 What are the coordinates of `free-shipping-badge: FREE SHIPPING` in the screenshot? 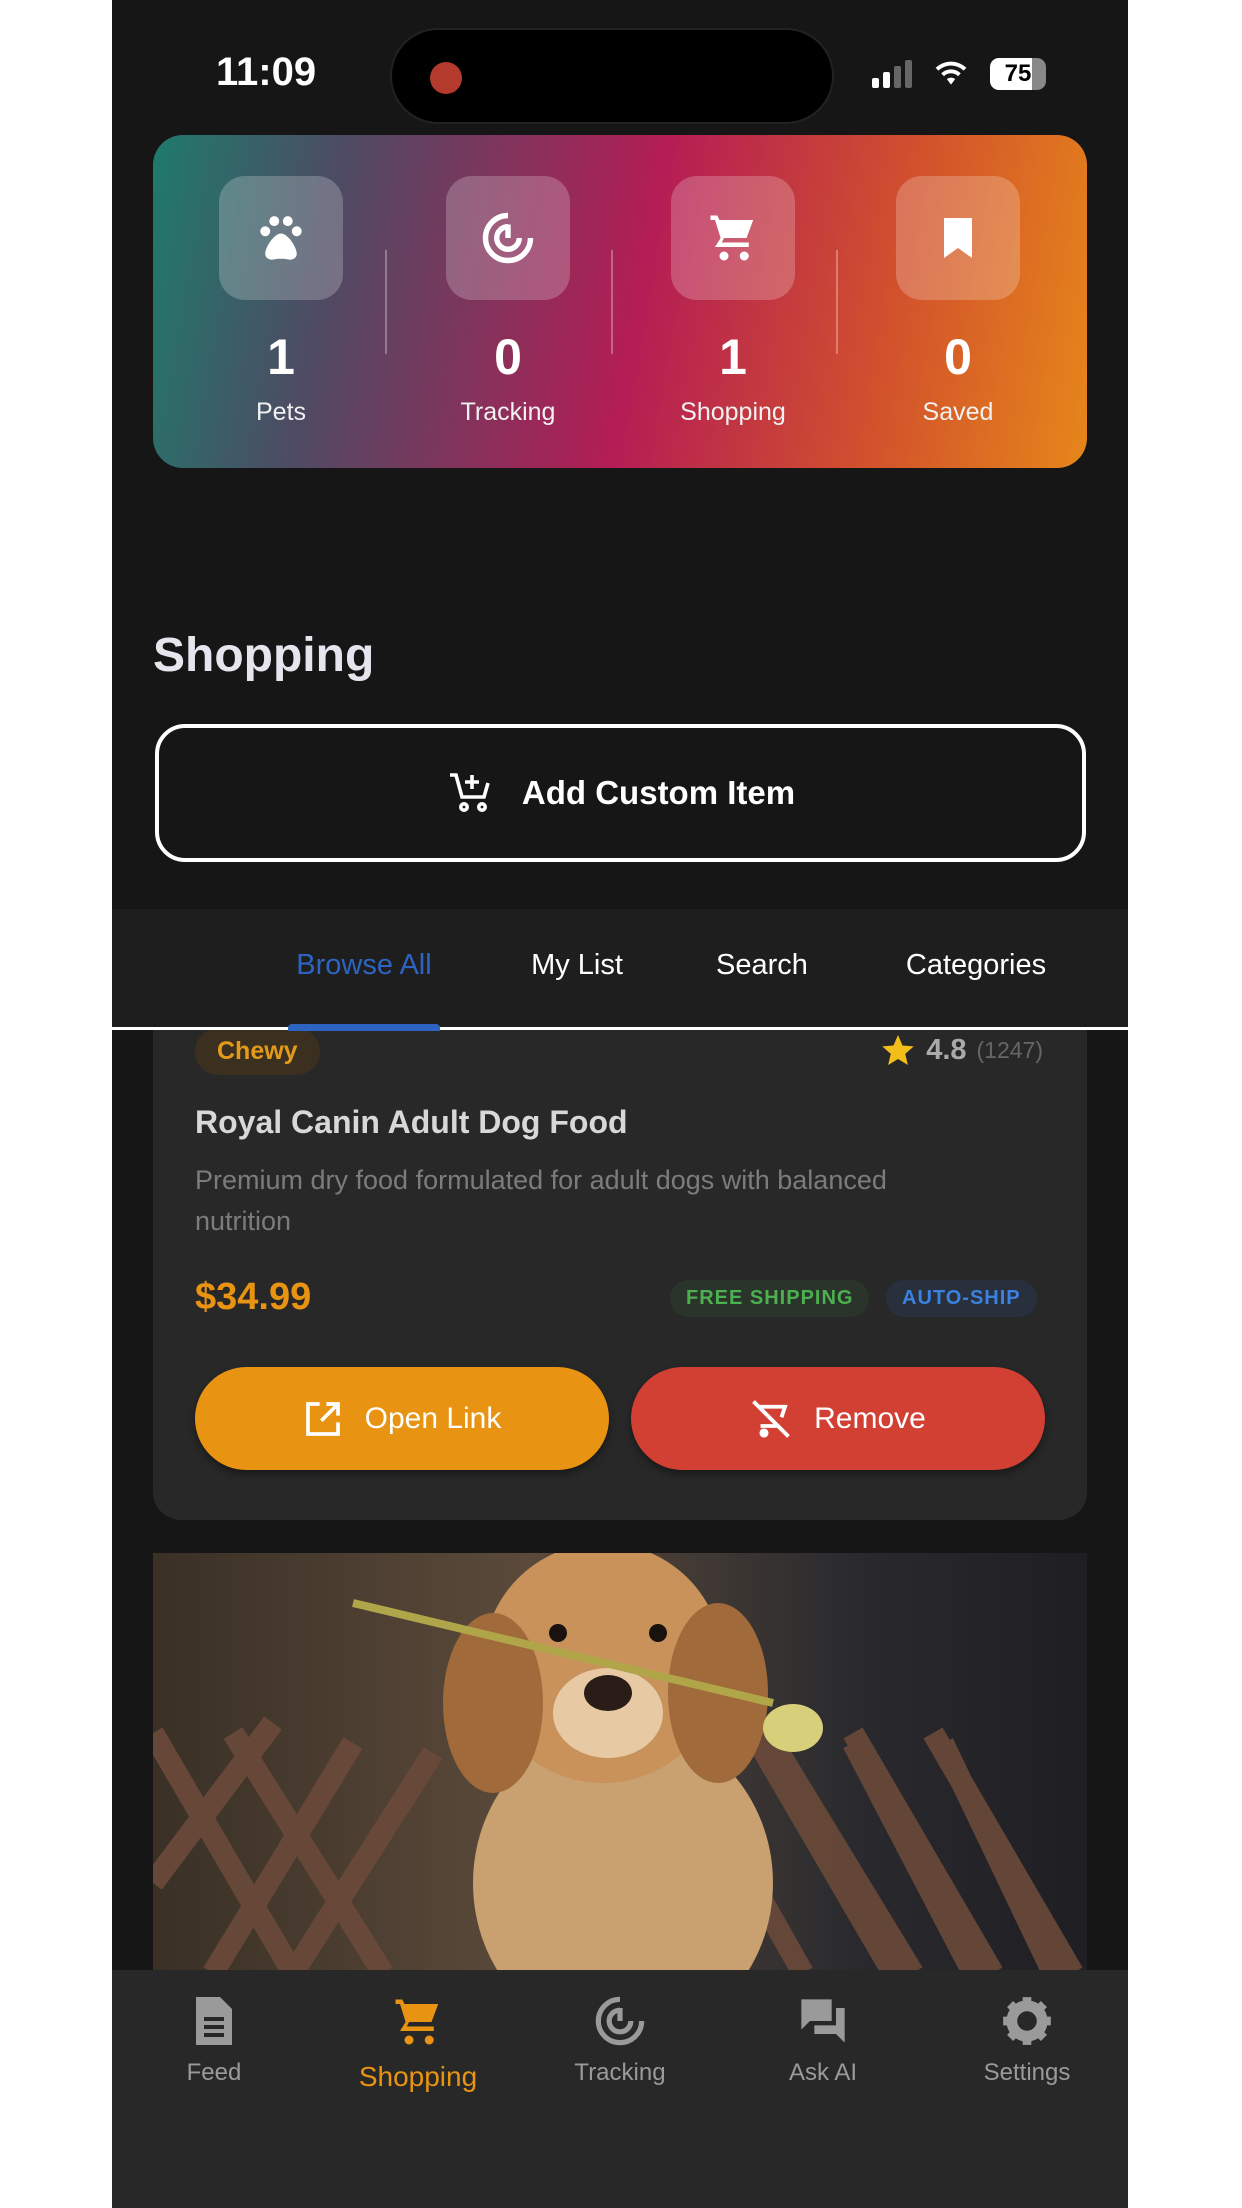 It's located at (770, 1298).